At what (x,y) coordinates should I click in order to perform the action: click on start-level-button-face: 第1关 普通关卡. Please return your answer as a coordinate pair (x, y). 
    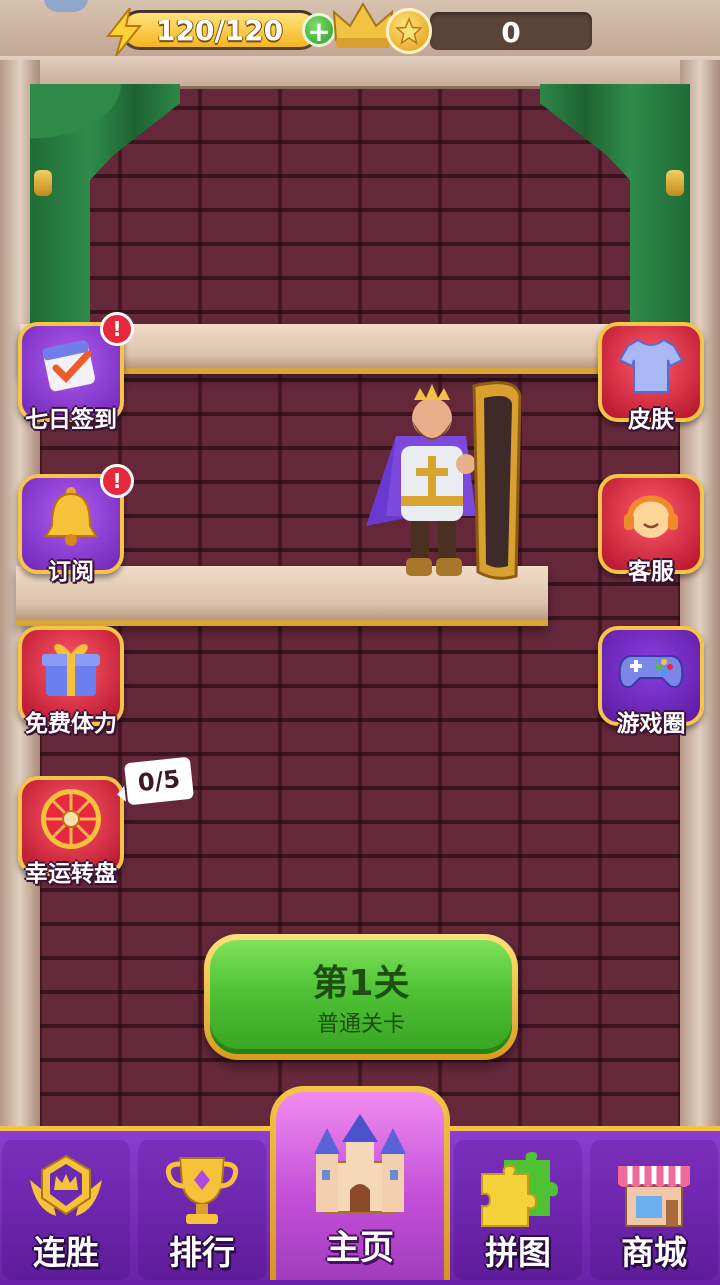
    Looking at the image, I should click on (361, 997).